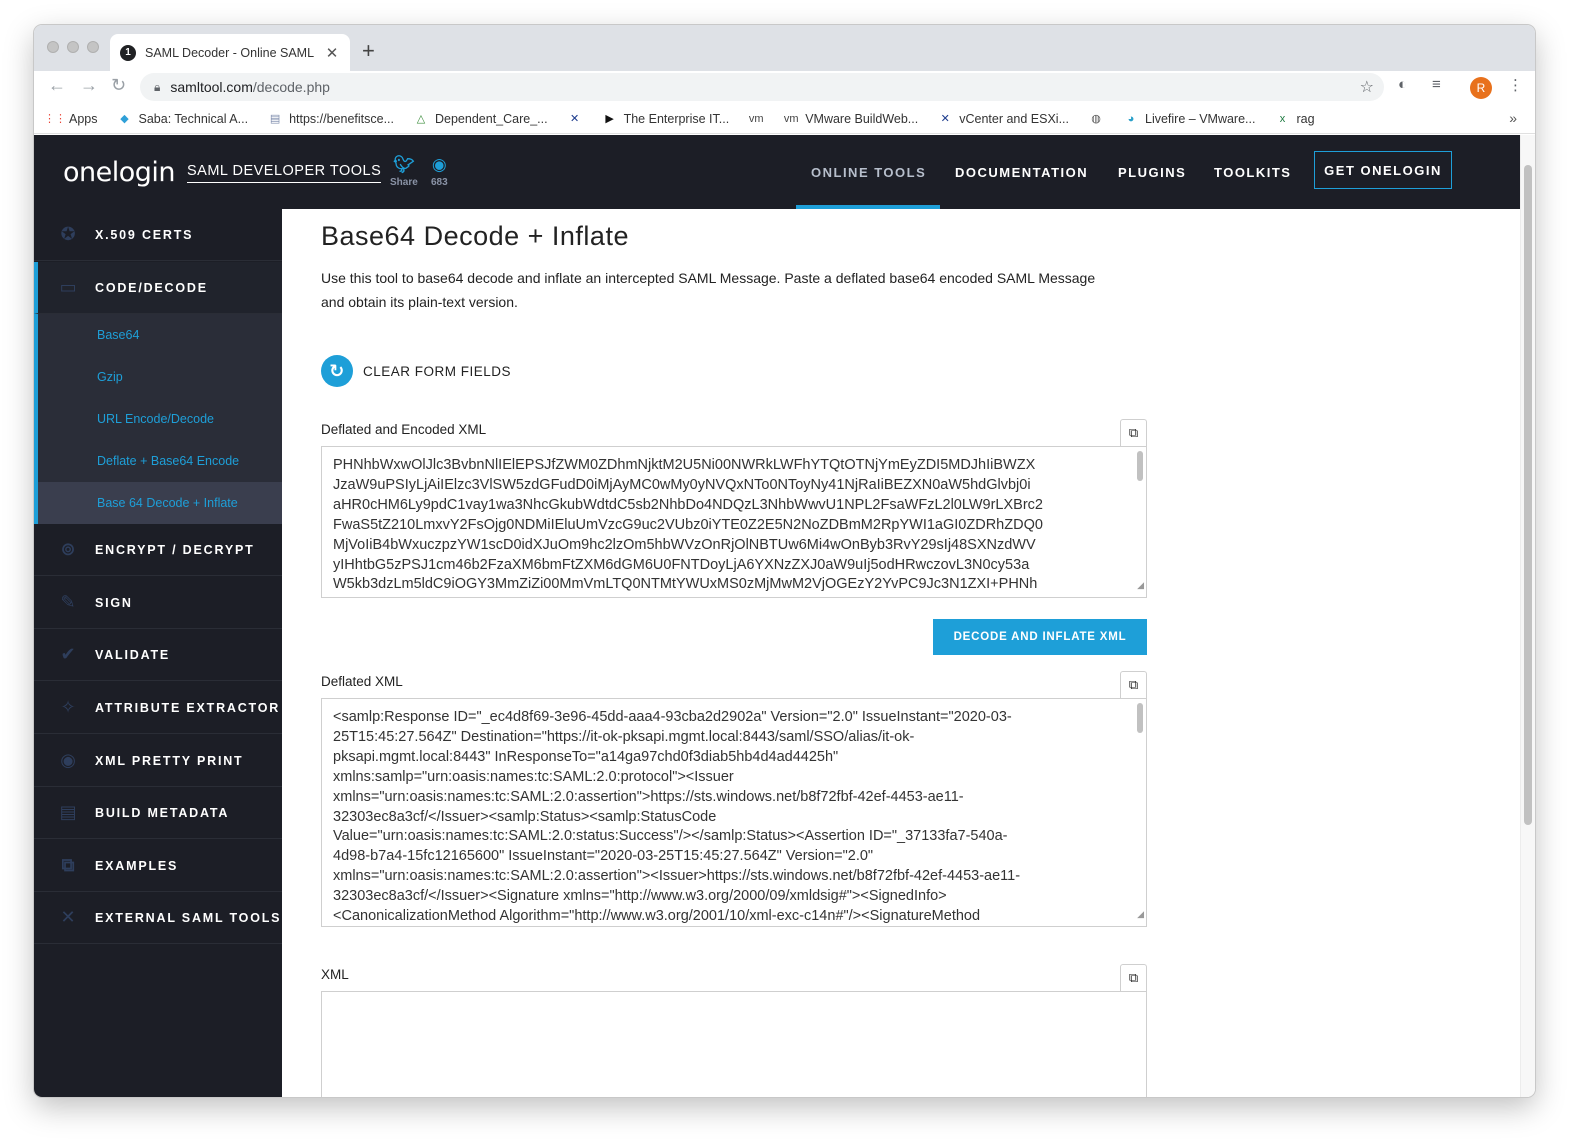 This screenshot has width=1581, height=1147. What do you see at coordinates (439, 182) in the screenshot?
I see `github-star-count: 683` at bounding box center [439, 182].